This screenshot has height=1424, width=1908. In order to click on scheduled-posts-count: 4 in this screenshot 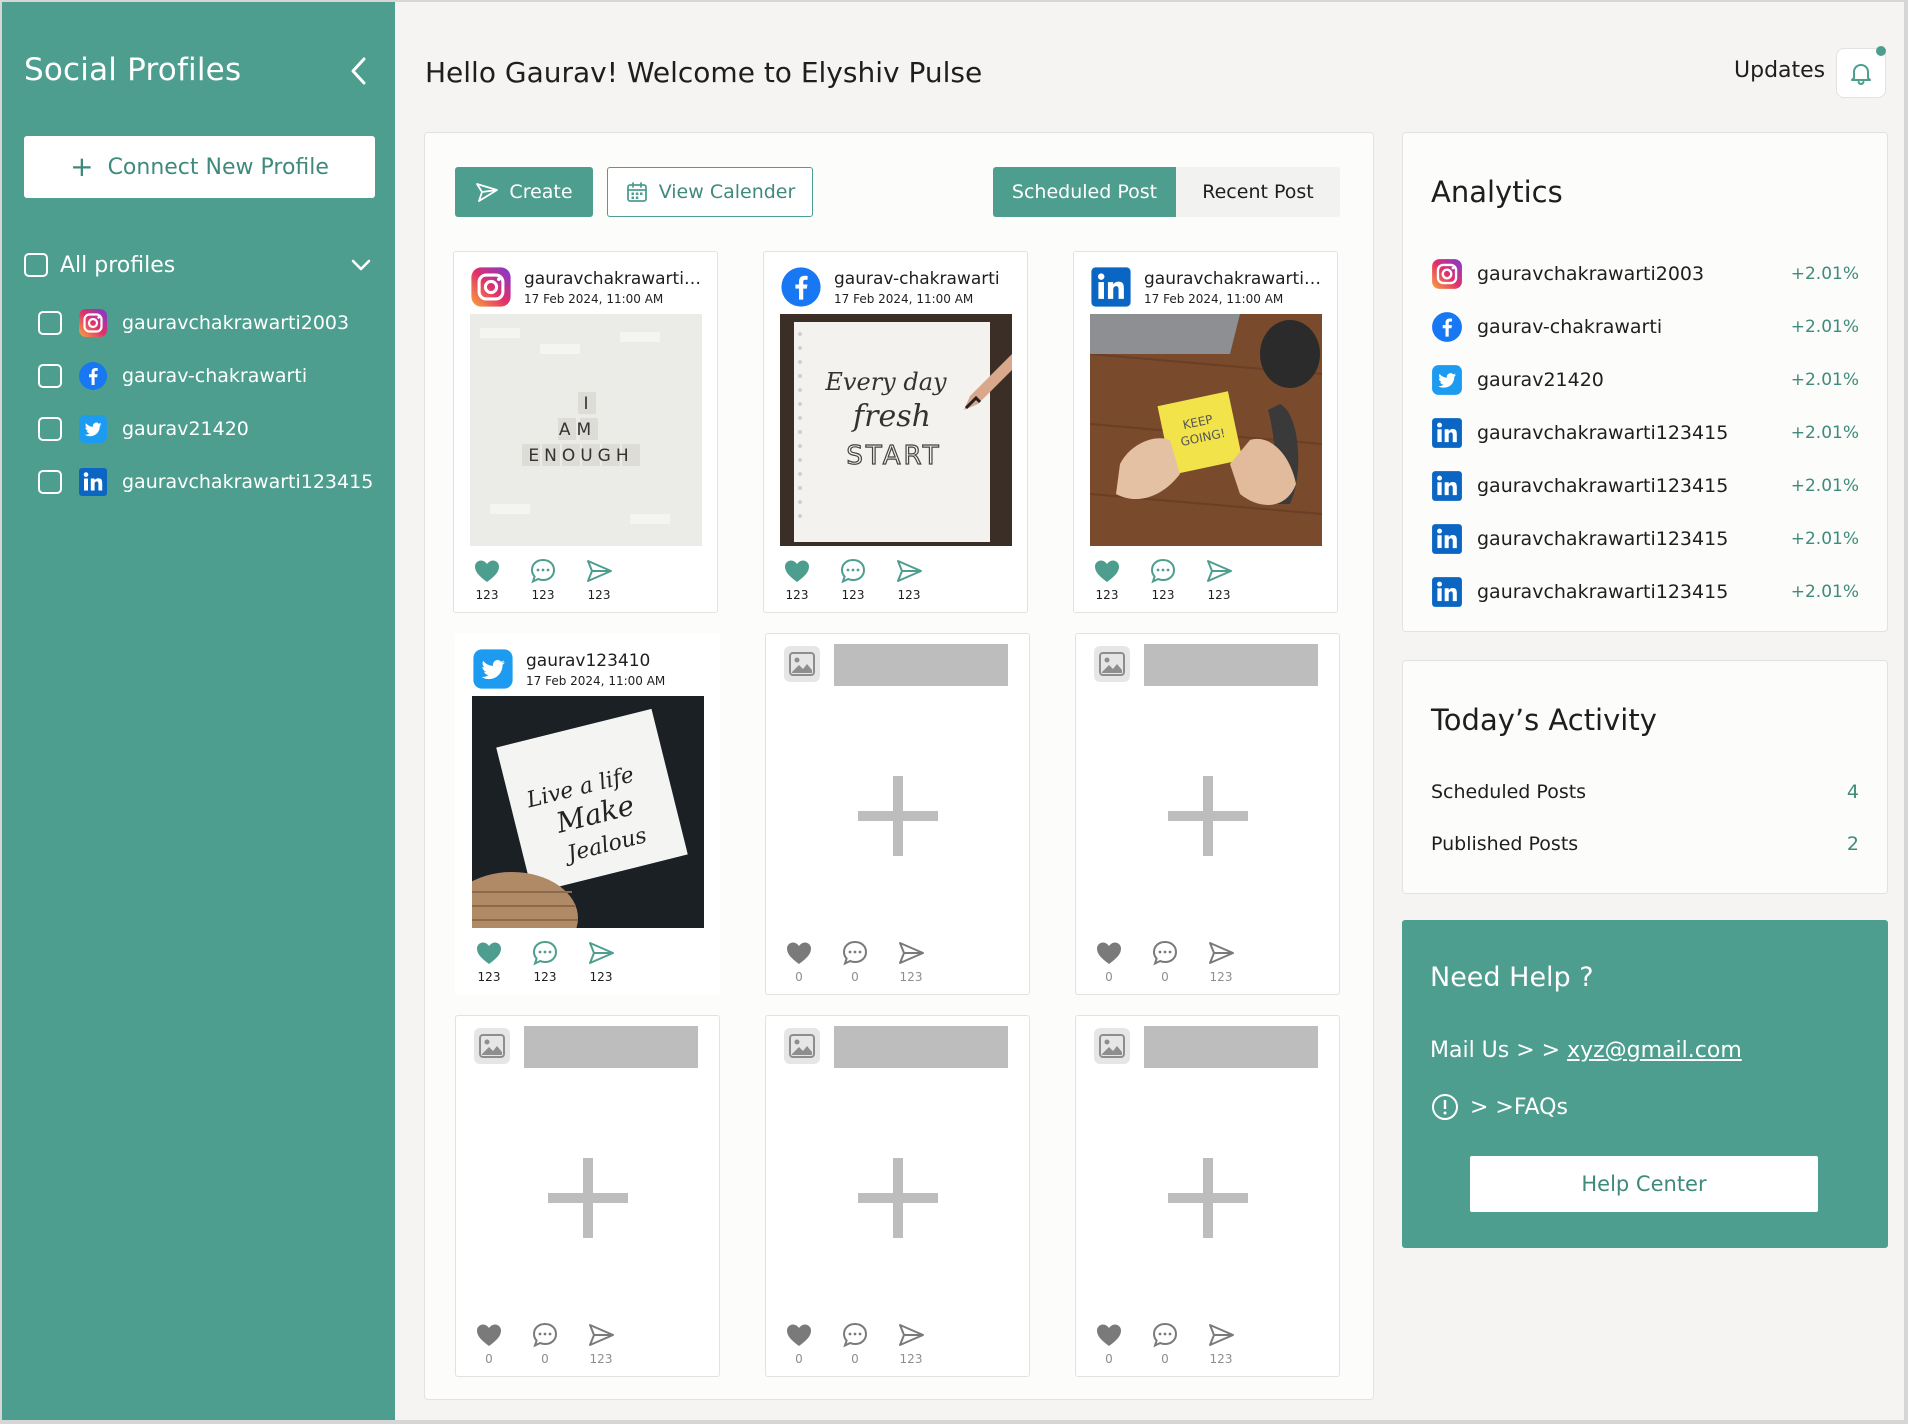, I will do `click(1852, 792)`.